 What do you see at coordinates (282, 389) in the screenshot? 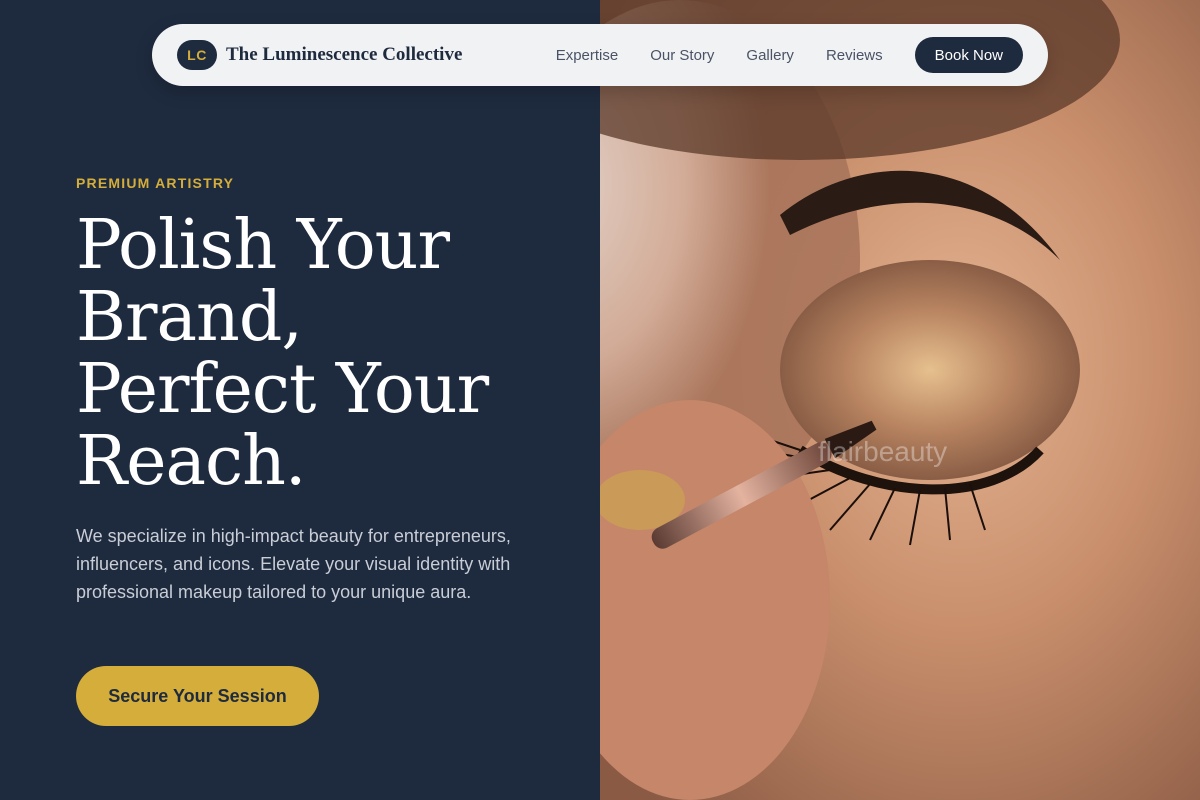
I see `headline-line: Perfect Your` at bounding box center [282, 389].